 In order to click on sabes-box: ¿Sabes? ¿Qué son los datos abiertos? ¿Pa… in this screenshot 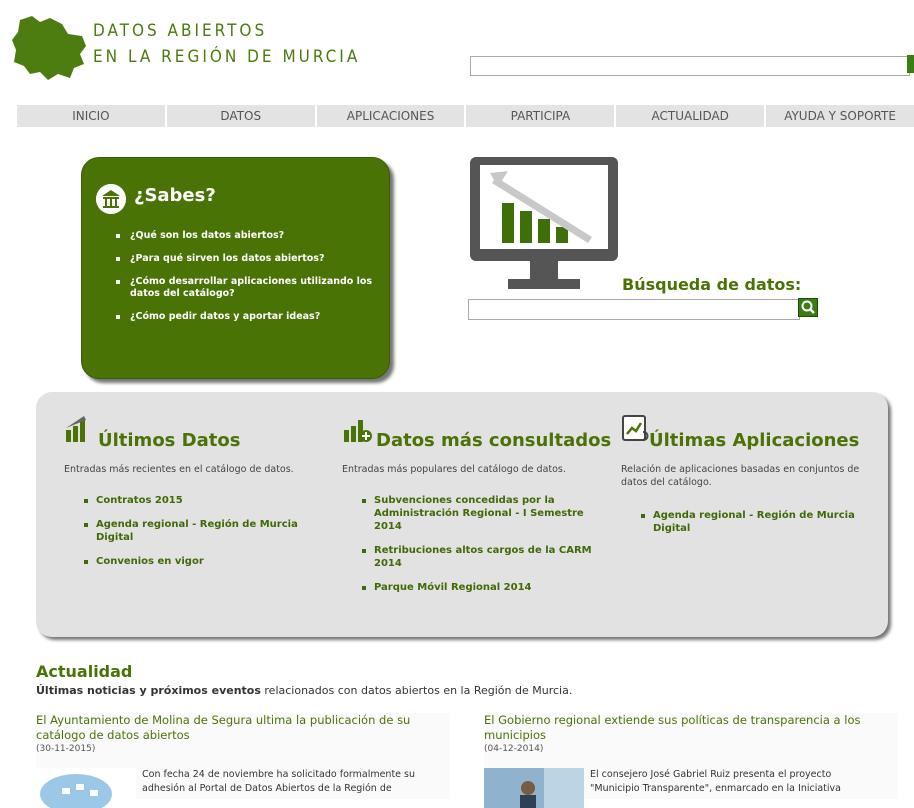, I will do `click(235, 268)`.